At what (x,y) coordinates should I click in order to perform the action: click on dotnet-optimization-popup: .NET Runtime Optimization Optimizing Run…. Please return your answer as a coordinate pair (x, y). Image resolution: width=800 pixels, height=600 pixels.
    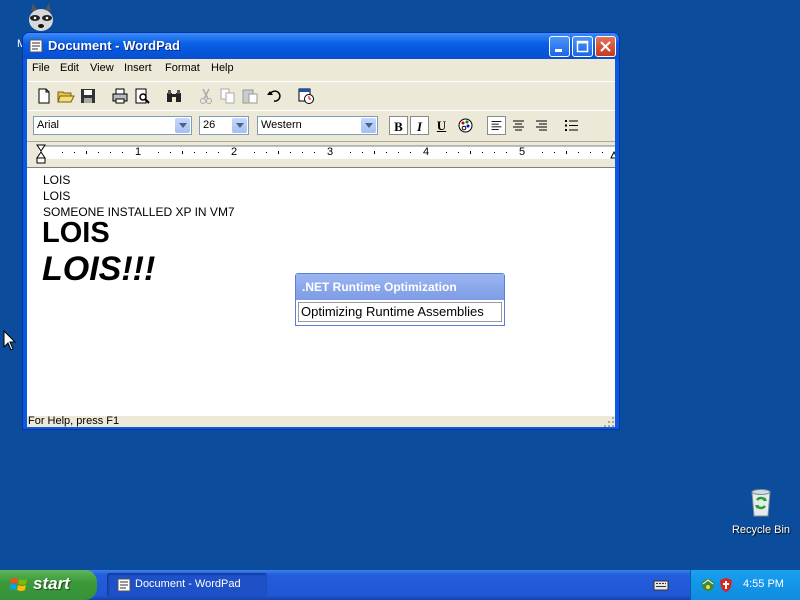
    Looking at the image, I should click on (400, 299).